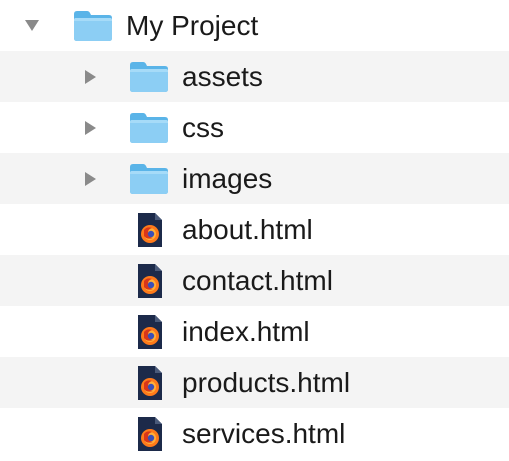 The image size is (509, 461). Describe the element at coordinates (32, 25) in the screenshot. I see `disclosure-expanded-icon` at that location.